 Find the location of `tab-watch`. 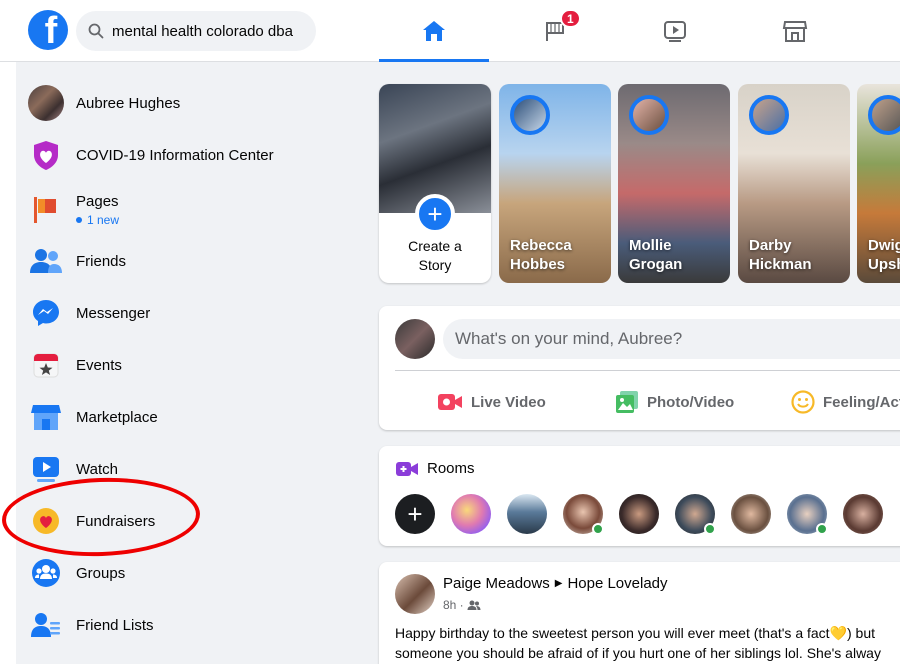

tab-watch is located at coordinates (675, 31).